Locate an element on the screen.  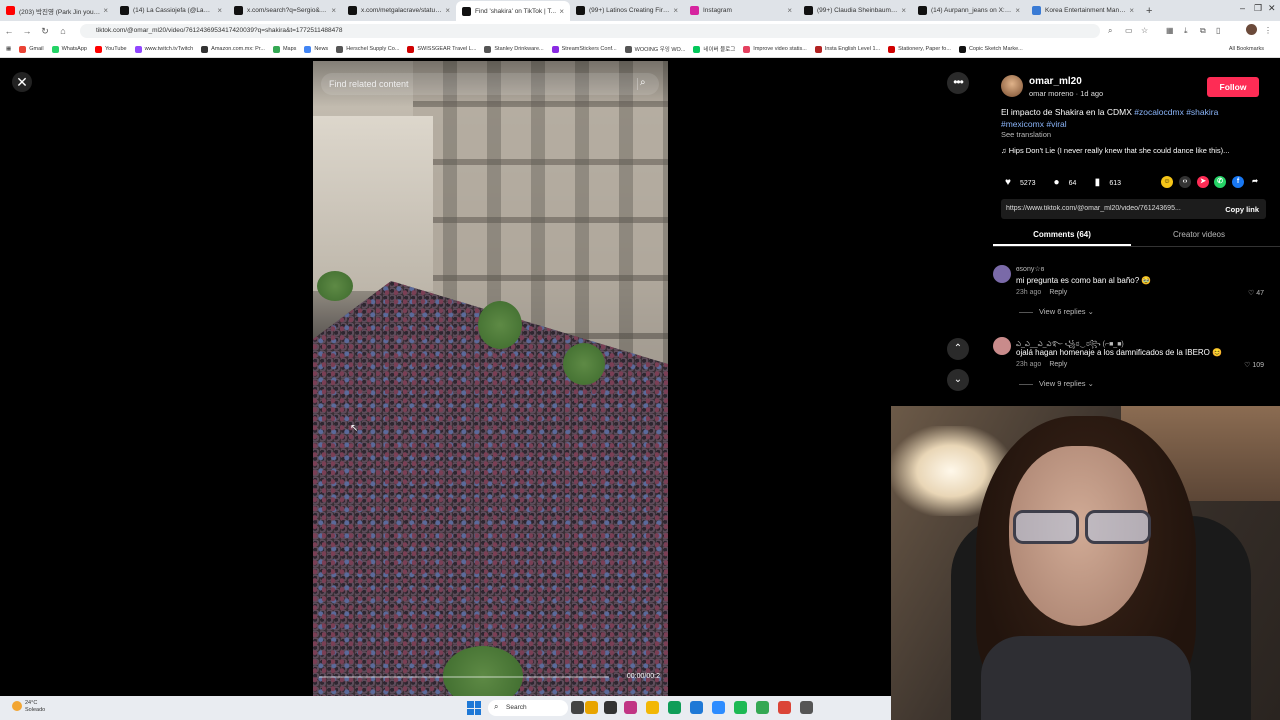
puzzle-icon: ⧉ is located at coordinates (1203, 31).